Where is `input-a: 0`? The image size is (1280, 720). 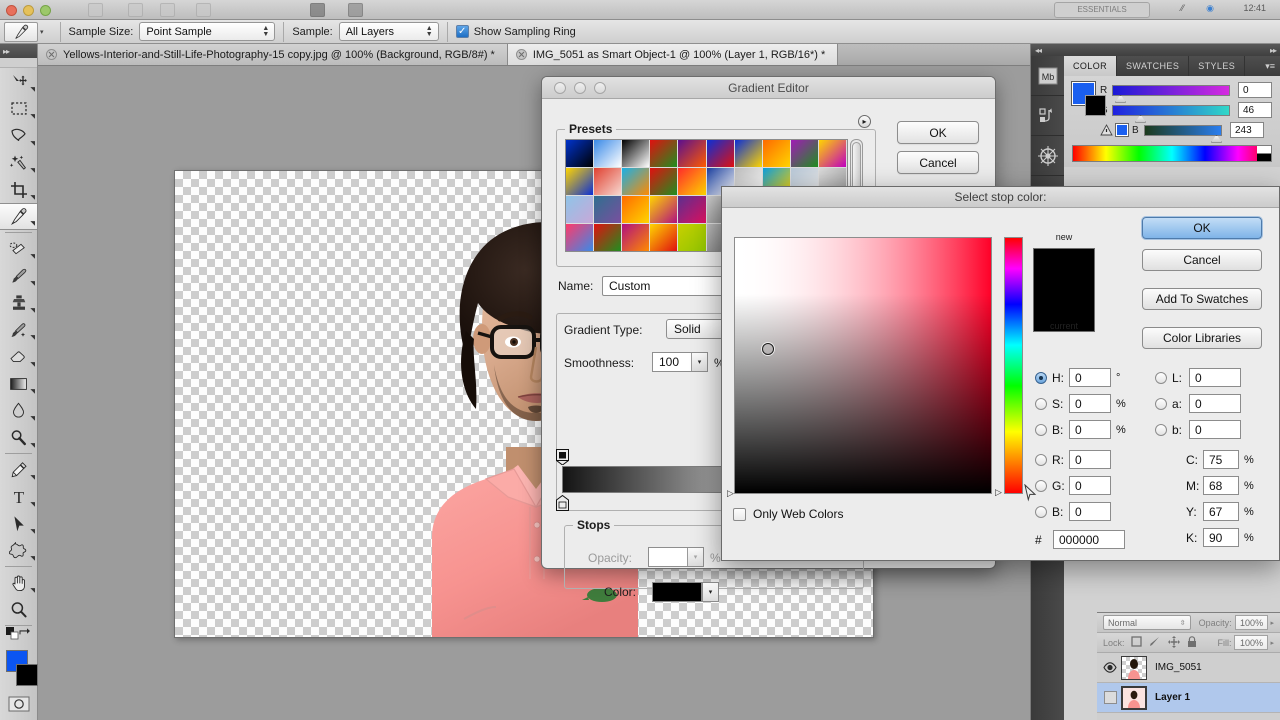 input-a: 0 is located at coordinates (1215, 403).